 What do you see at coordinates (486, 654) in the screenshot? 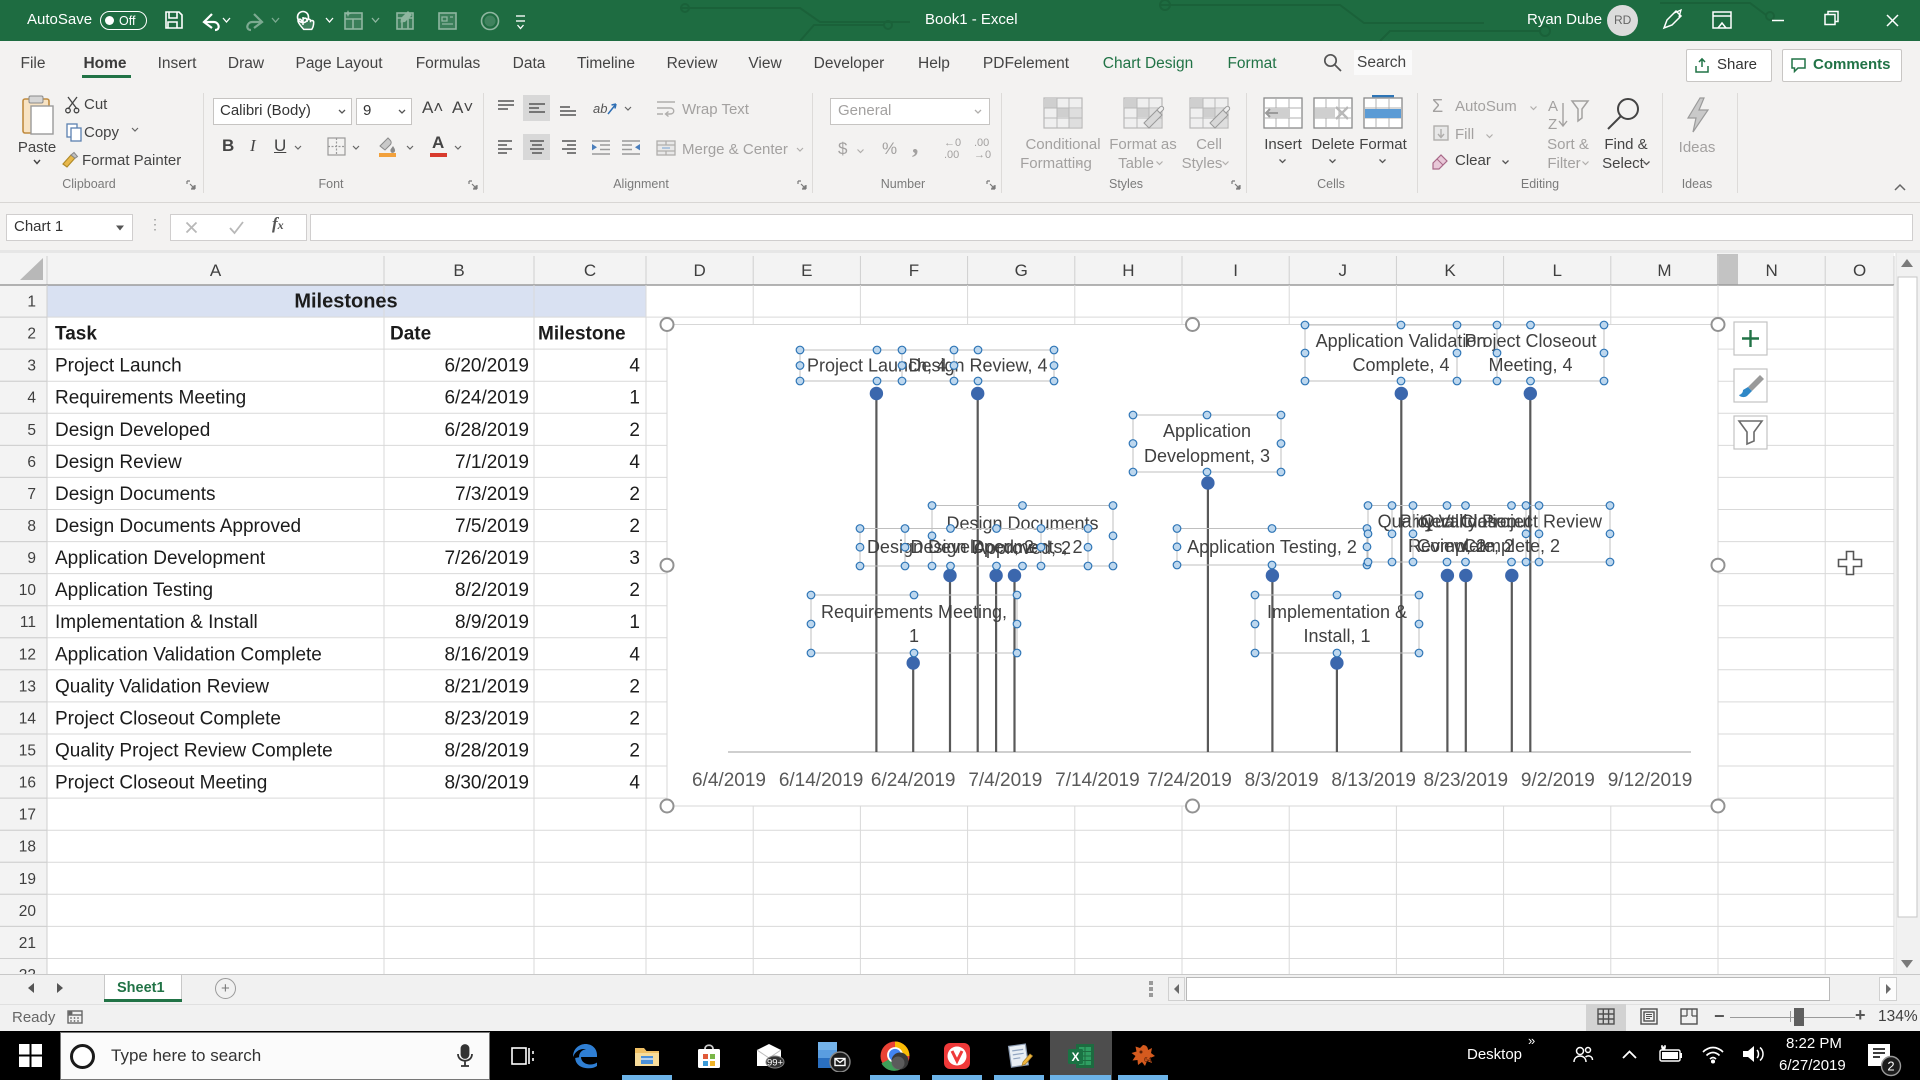
I see `svg-text: 8/16/2019` at bounding box center [486, 654].